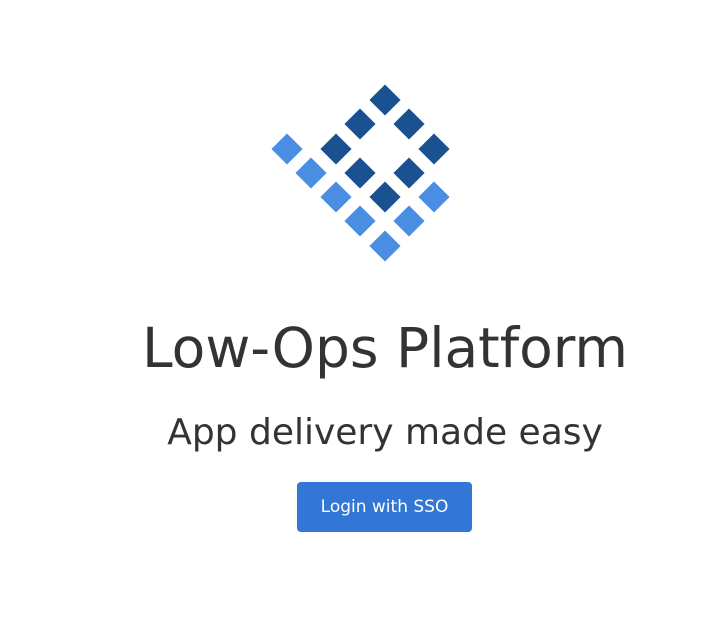  Describe the element at coordinates (385, 348) in the screenshot. I see `page-title: Low-Ops Platform` at that location.